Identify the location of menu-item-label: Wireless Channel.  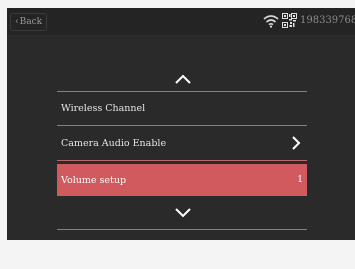
(103, 108).